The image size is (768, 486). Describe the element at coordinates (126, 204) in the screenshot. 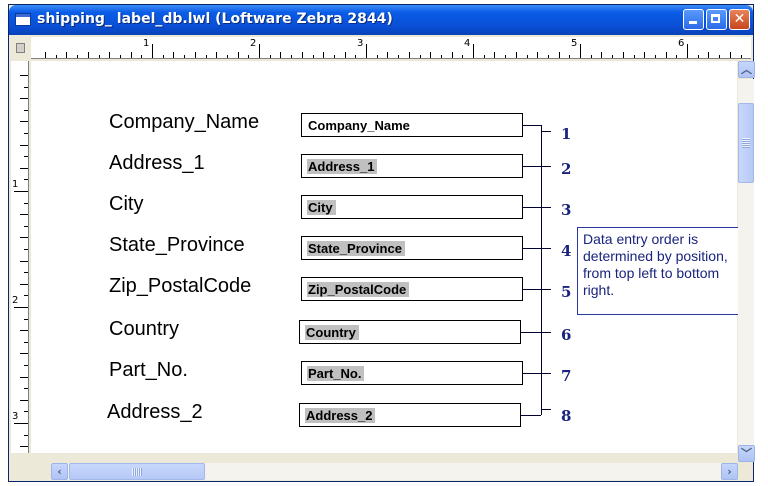

I see `field-label: City` at that location.